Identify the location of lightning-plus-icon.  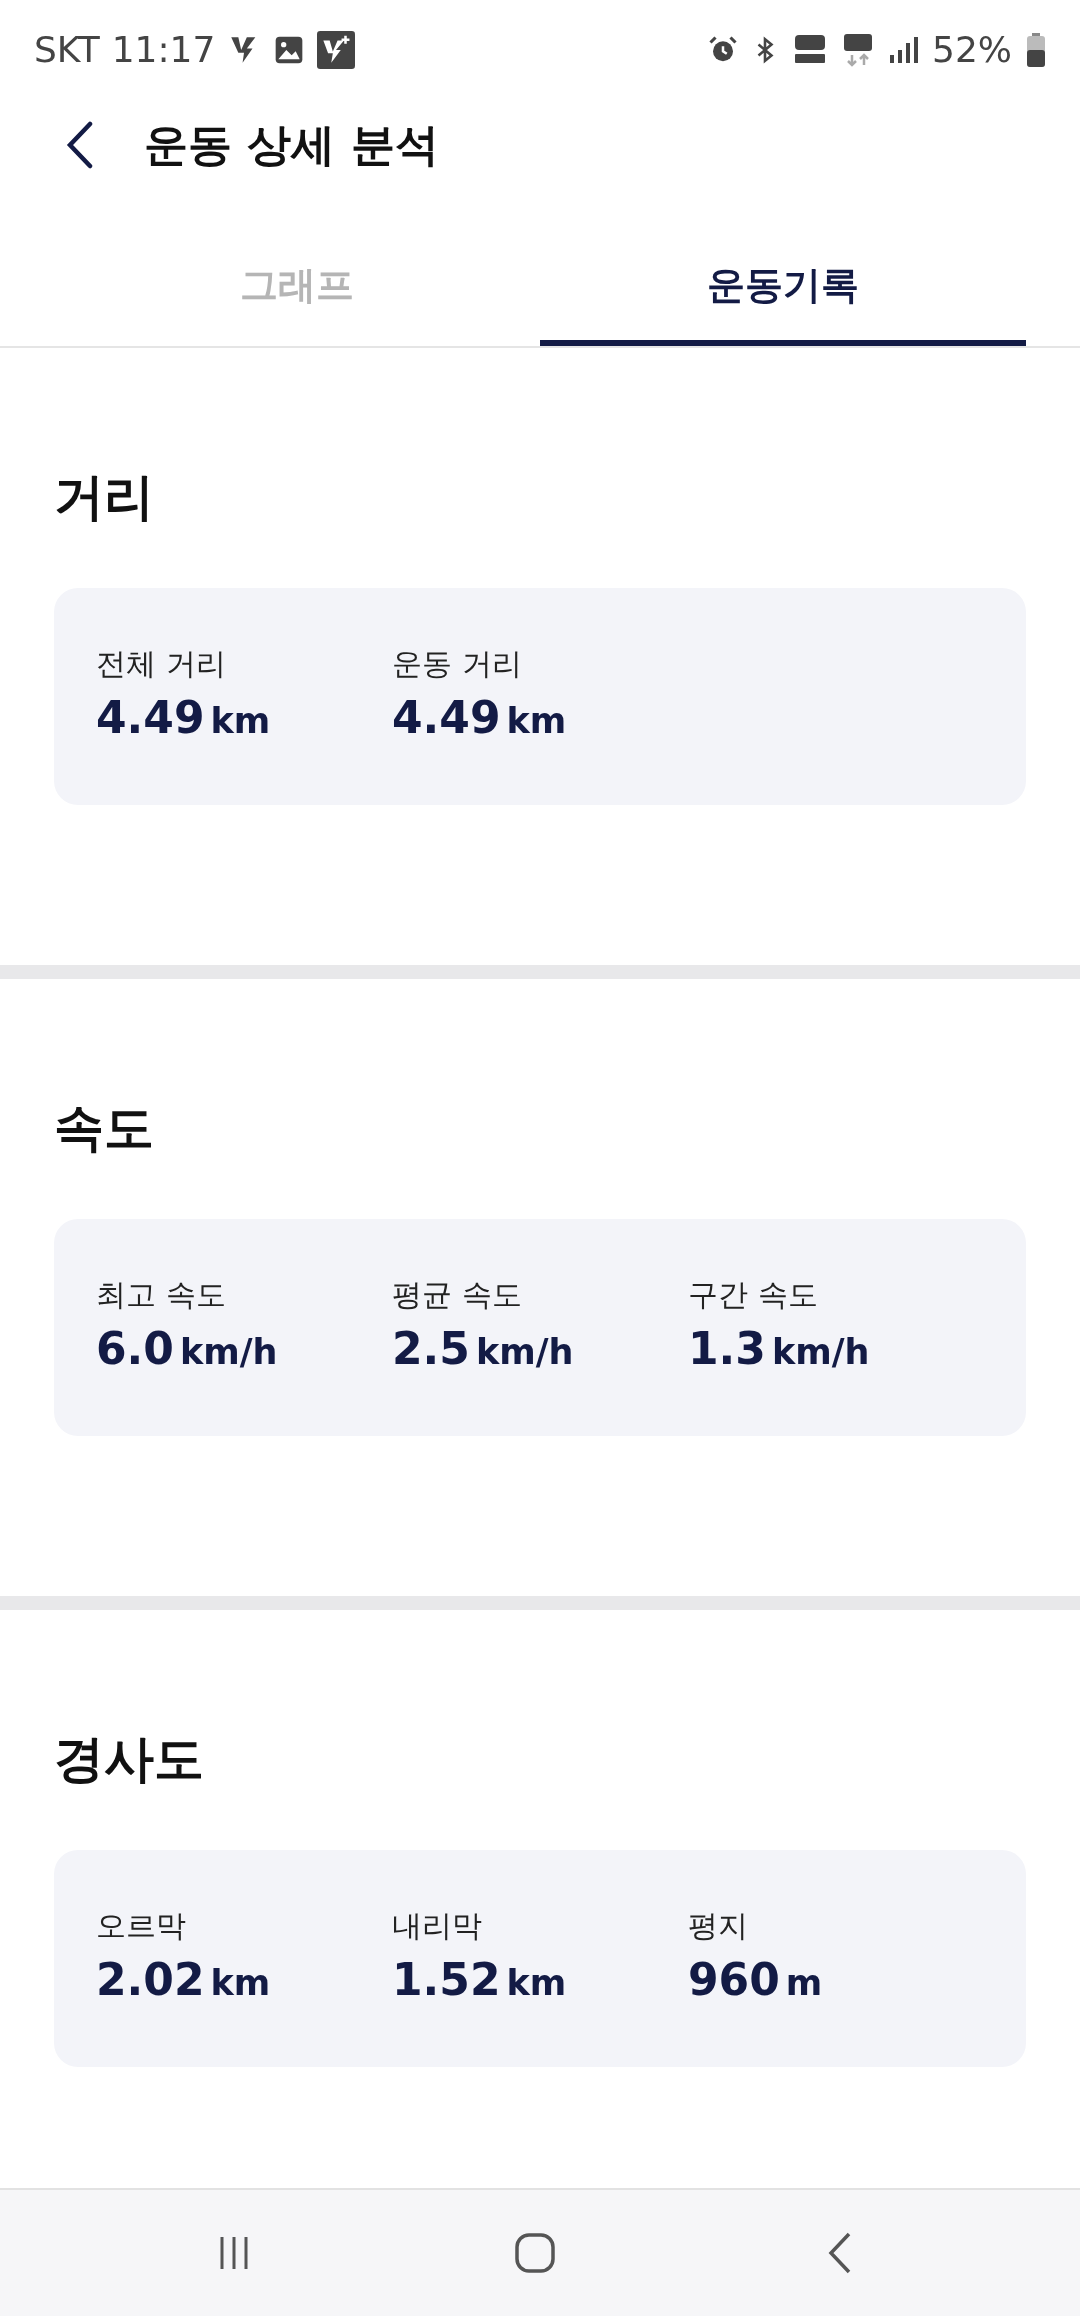
(336, 50).